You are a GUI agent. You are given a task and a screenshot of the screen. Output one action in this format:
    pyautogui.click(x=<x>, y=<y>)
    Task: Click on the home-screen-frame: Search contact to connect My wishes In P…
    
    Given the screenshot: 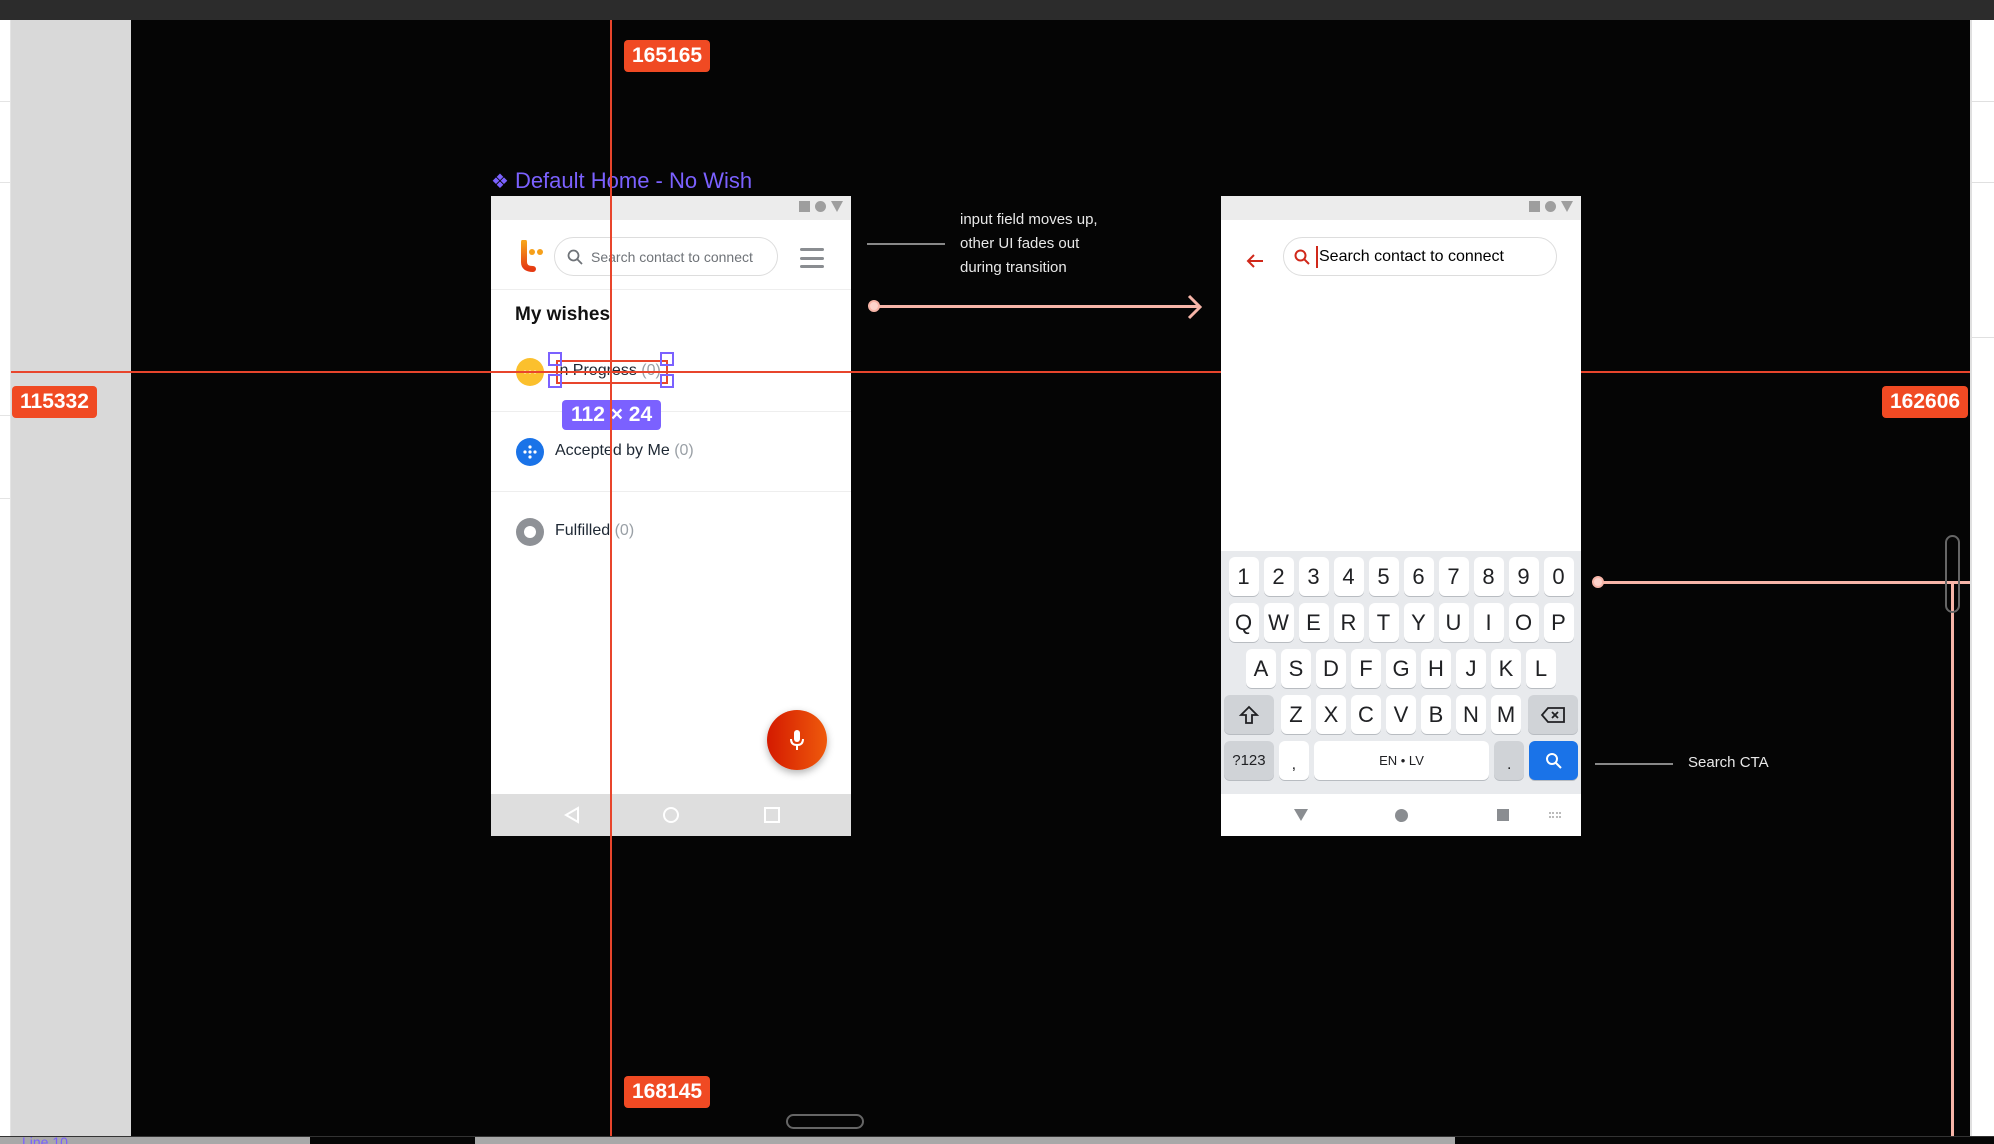 What is the action you would take?
    pyautogui.click(x=671, y=516)
    